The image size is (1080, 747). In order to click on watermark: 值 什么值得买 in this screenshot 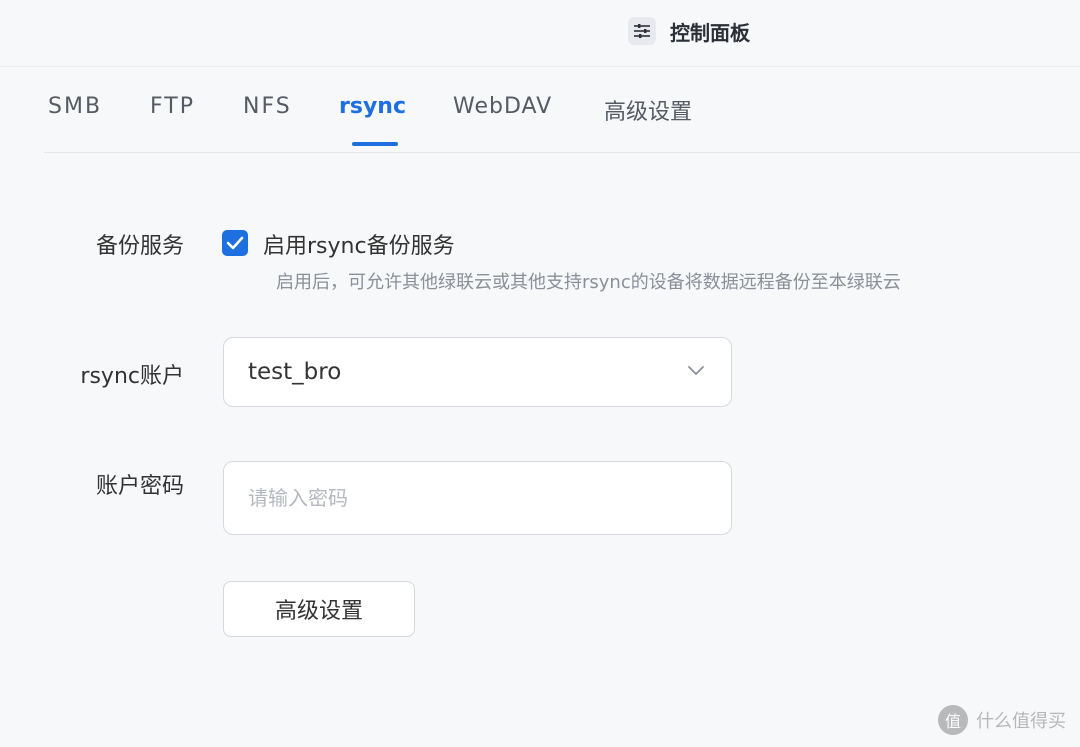, I will do `click(1002, 720)`.